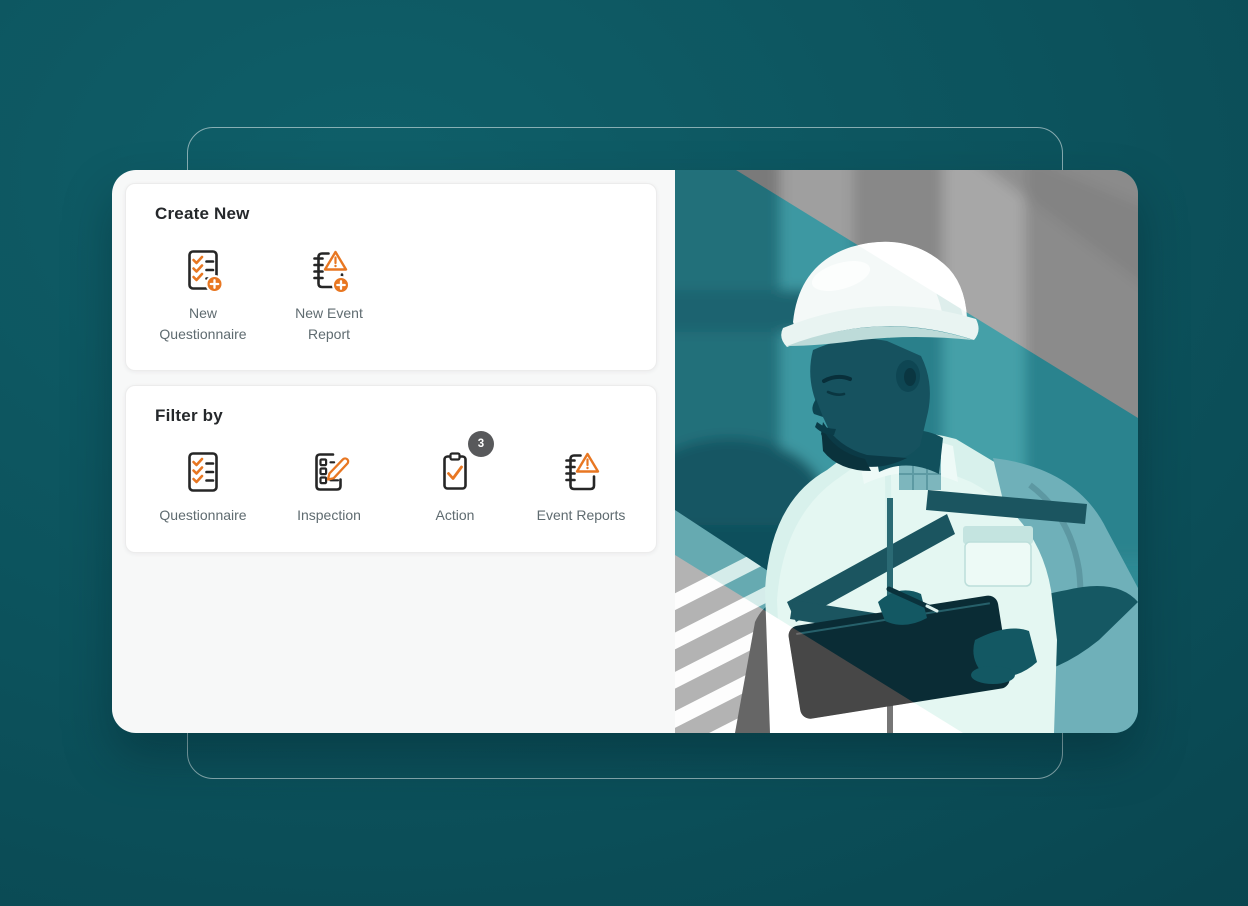 The width and height of the screenshot is (1248, 906). Describe the element at coordinates (329, 295) in the screenshot. I see `new-event-report-button: New Event Report` at that location.